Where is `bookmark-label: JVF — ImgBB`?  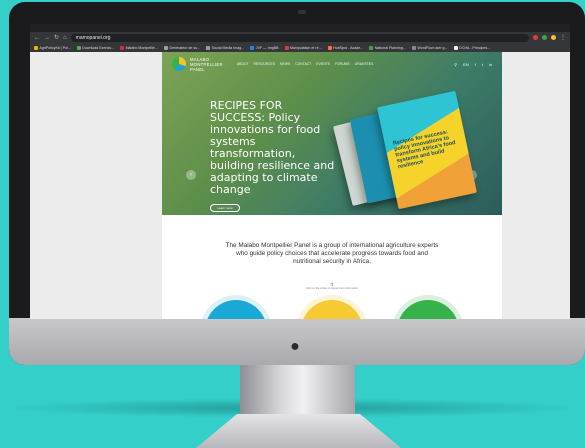
bookmark-label: JVF — ImgBB is located at coordinates (267, 47).